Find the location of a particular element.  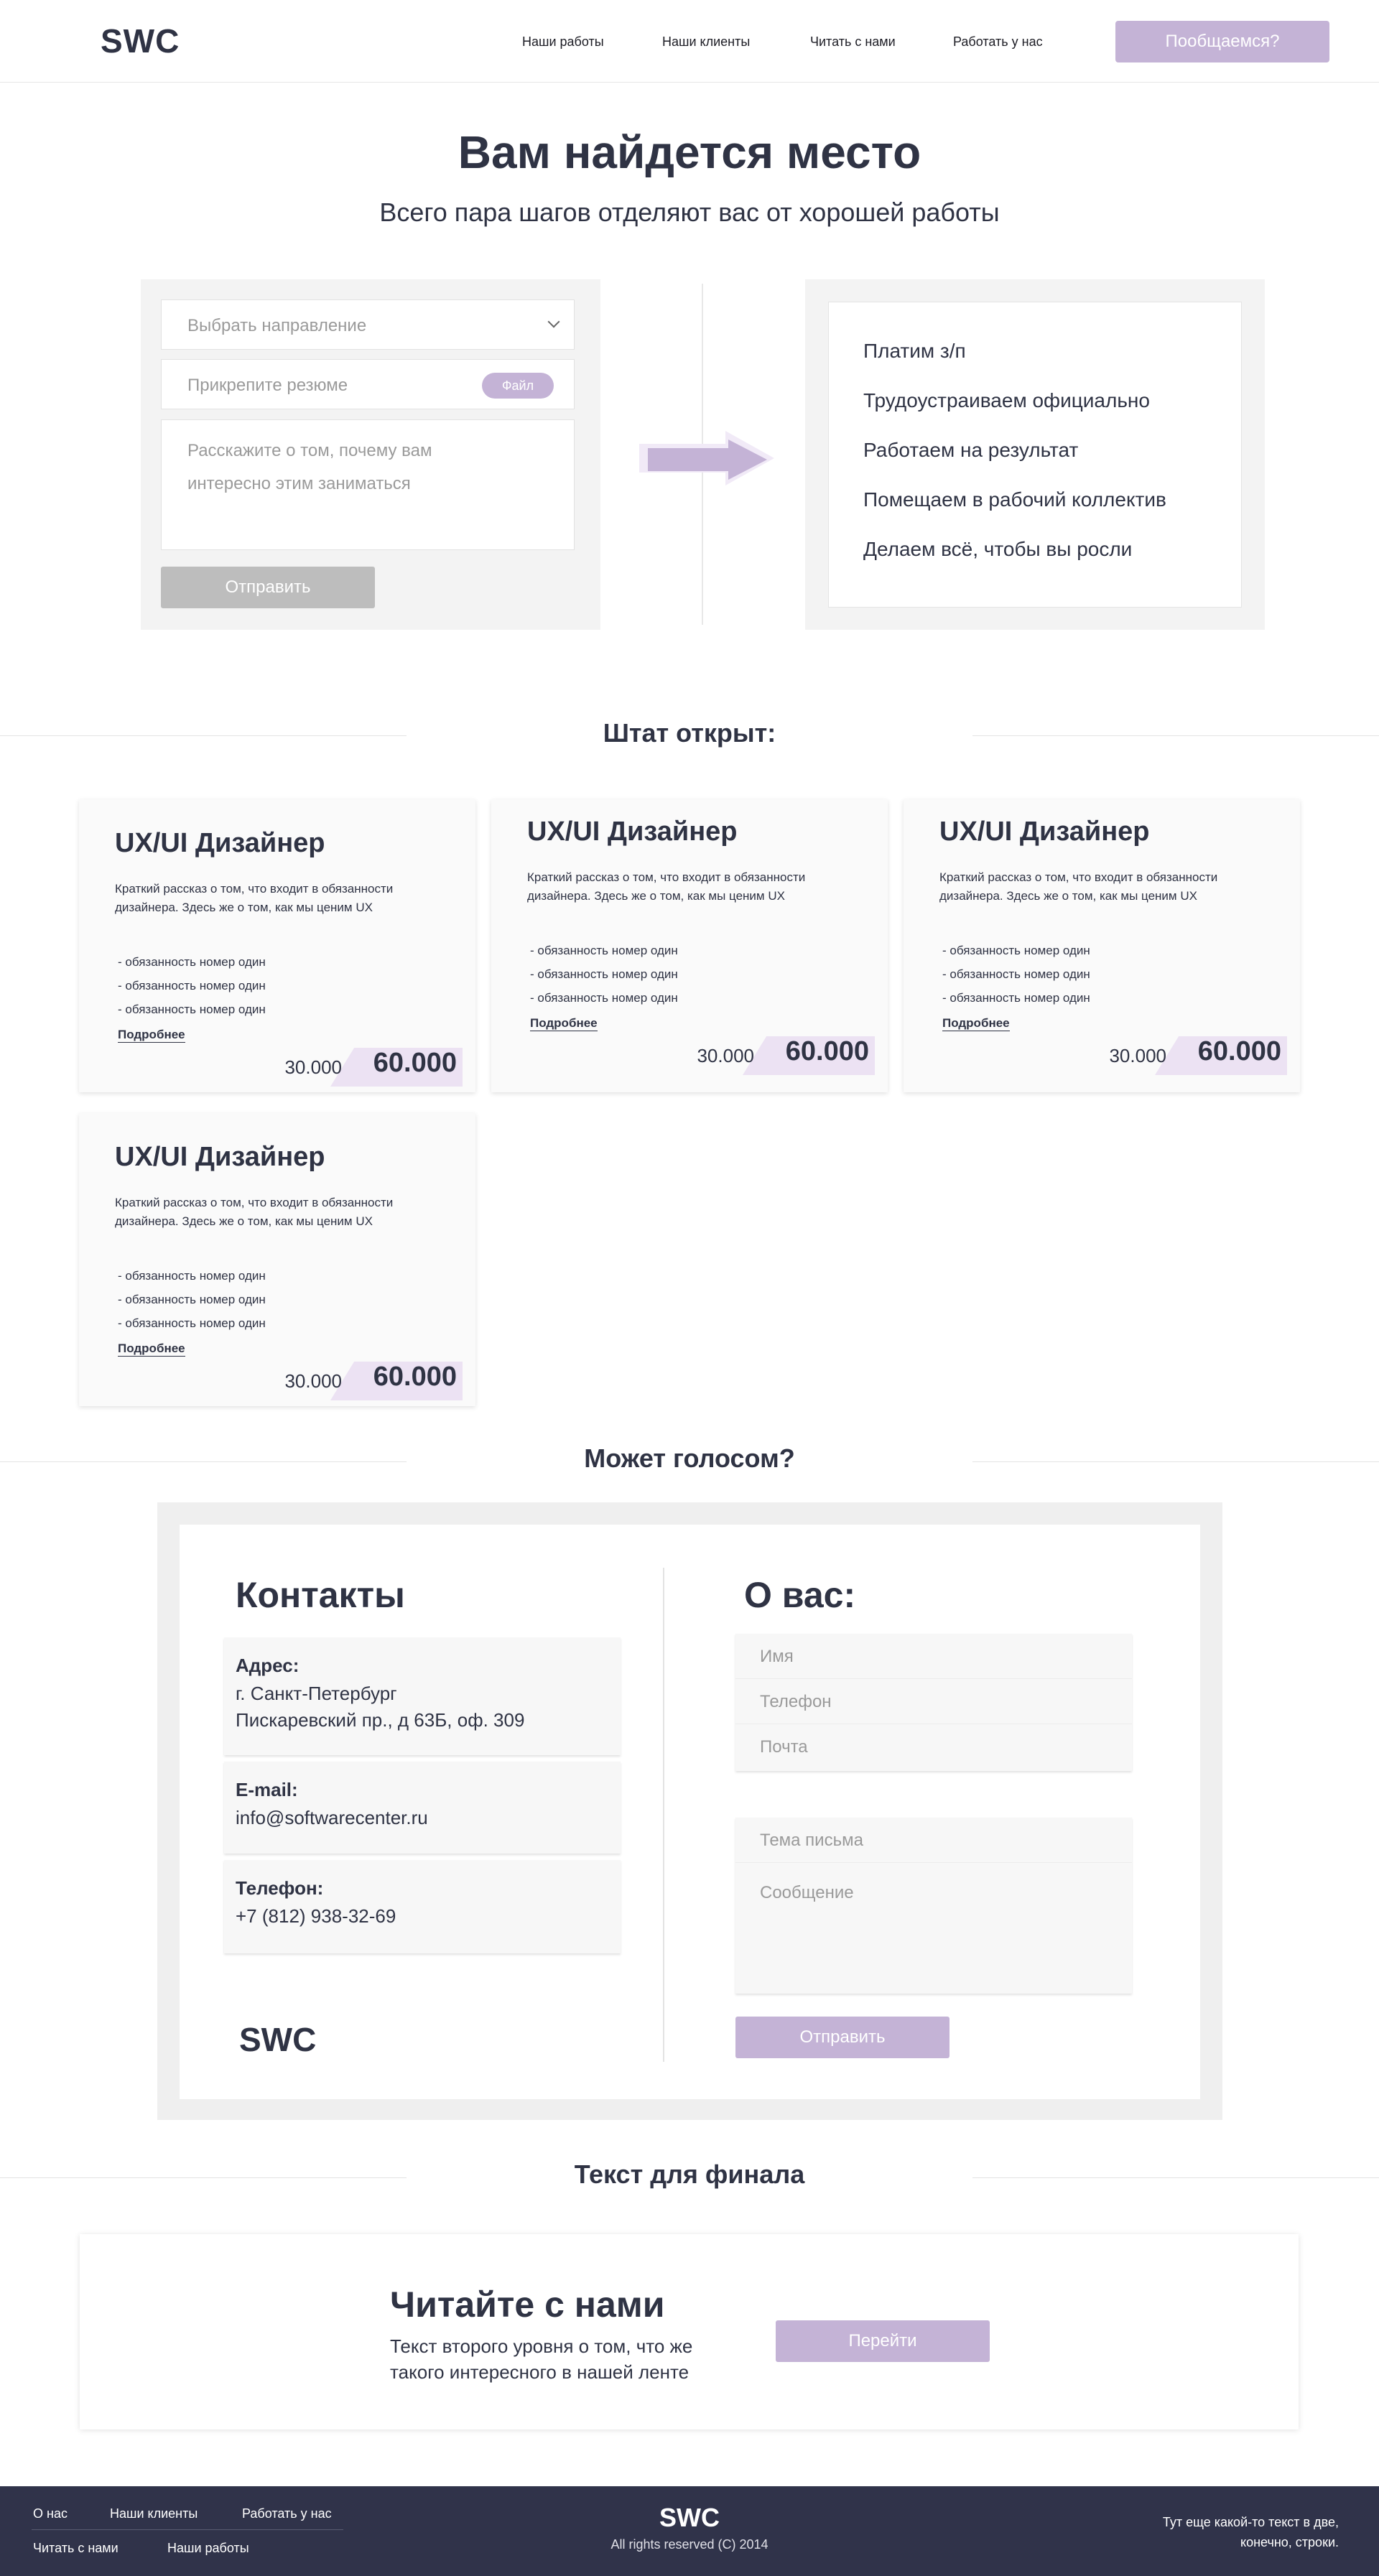

resume-placeholder: Прикрепите резюме is located at coordinates (267, 385).